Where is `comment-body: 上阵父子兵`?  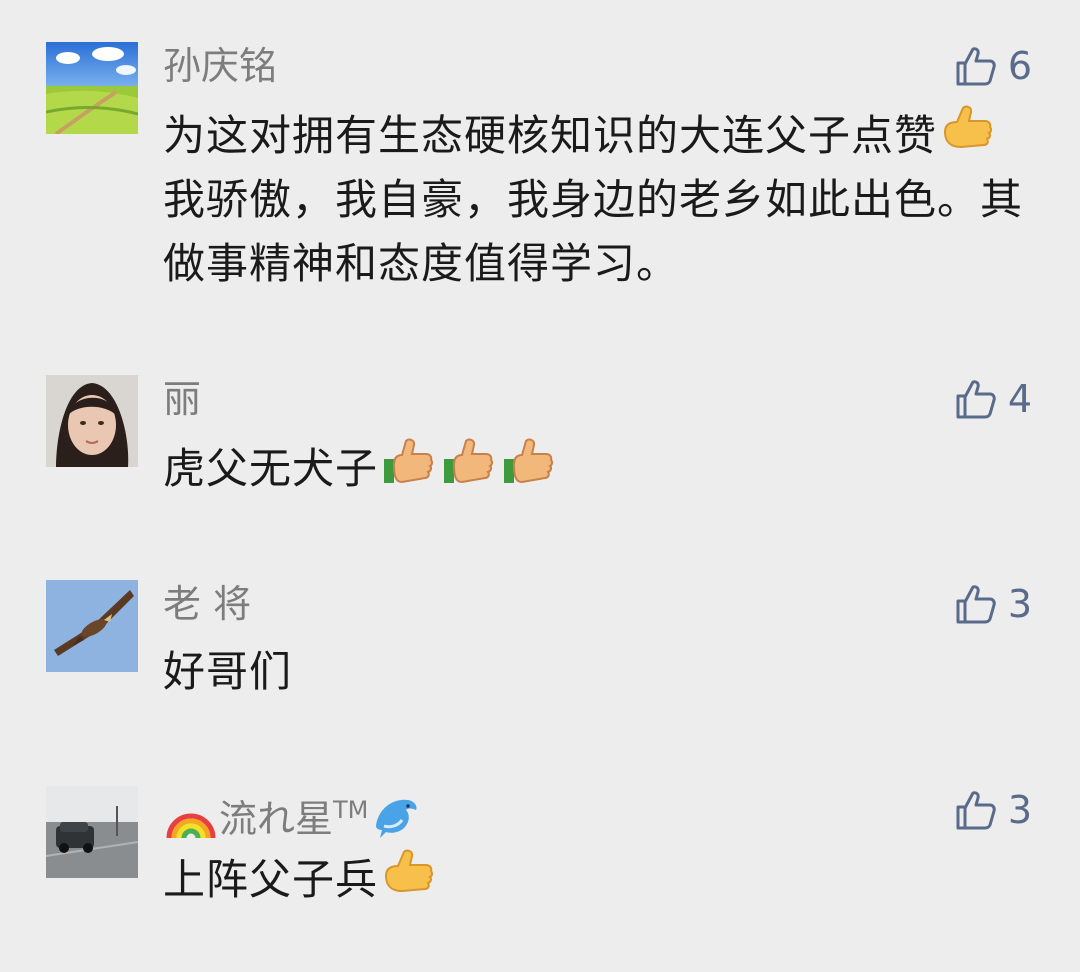
comment-body: 上阵父子兵 is located at coordinates (593, 879).